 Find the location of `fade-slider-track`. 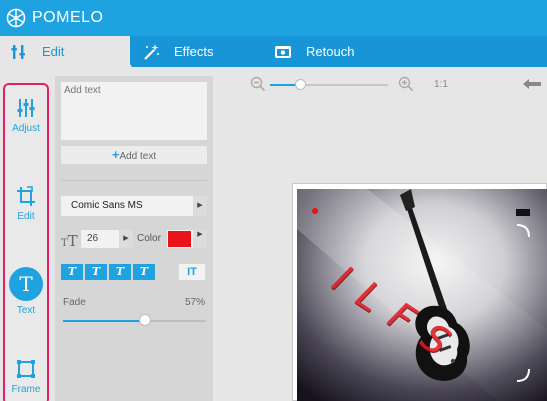

fade-slider-track is located at coordinates (134, 321).